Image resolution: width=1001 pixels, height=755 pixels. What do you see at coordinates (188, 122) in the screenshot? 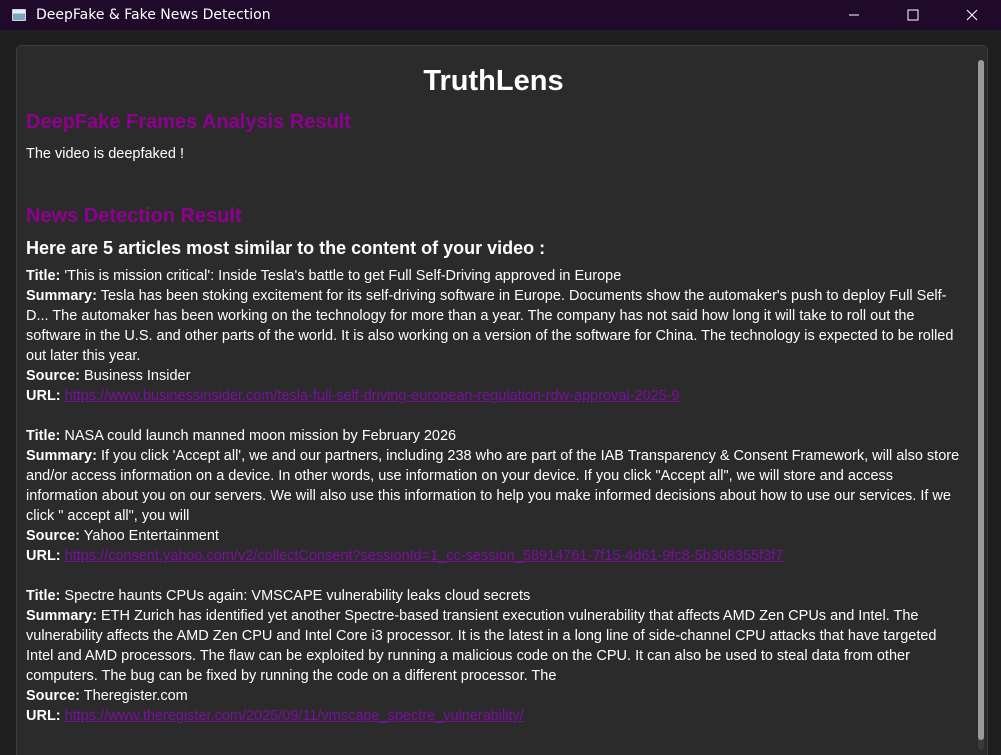
I see `deepfake-heading: DeepFake Frames Analysis Result` at bounding box center [188, 122].